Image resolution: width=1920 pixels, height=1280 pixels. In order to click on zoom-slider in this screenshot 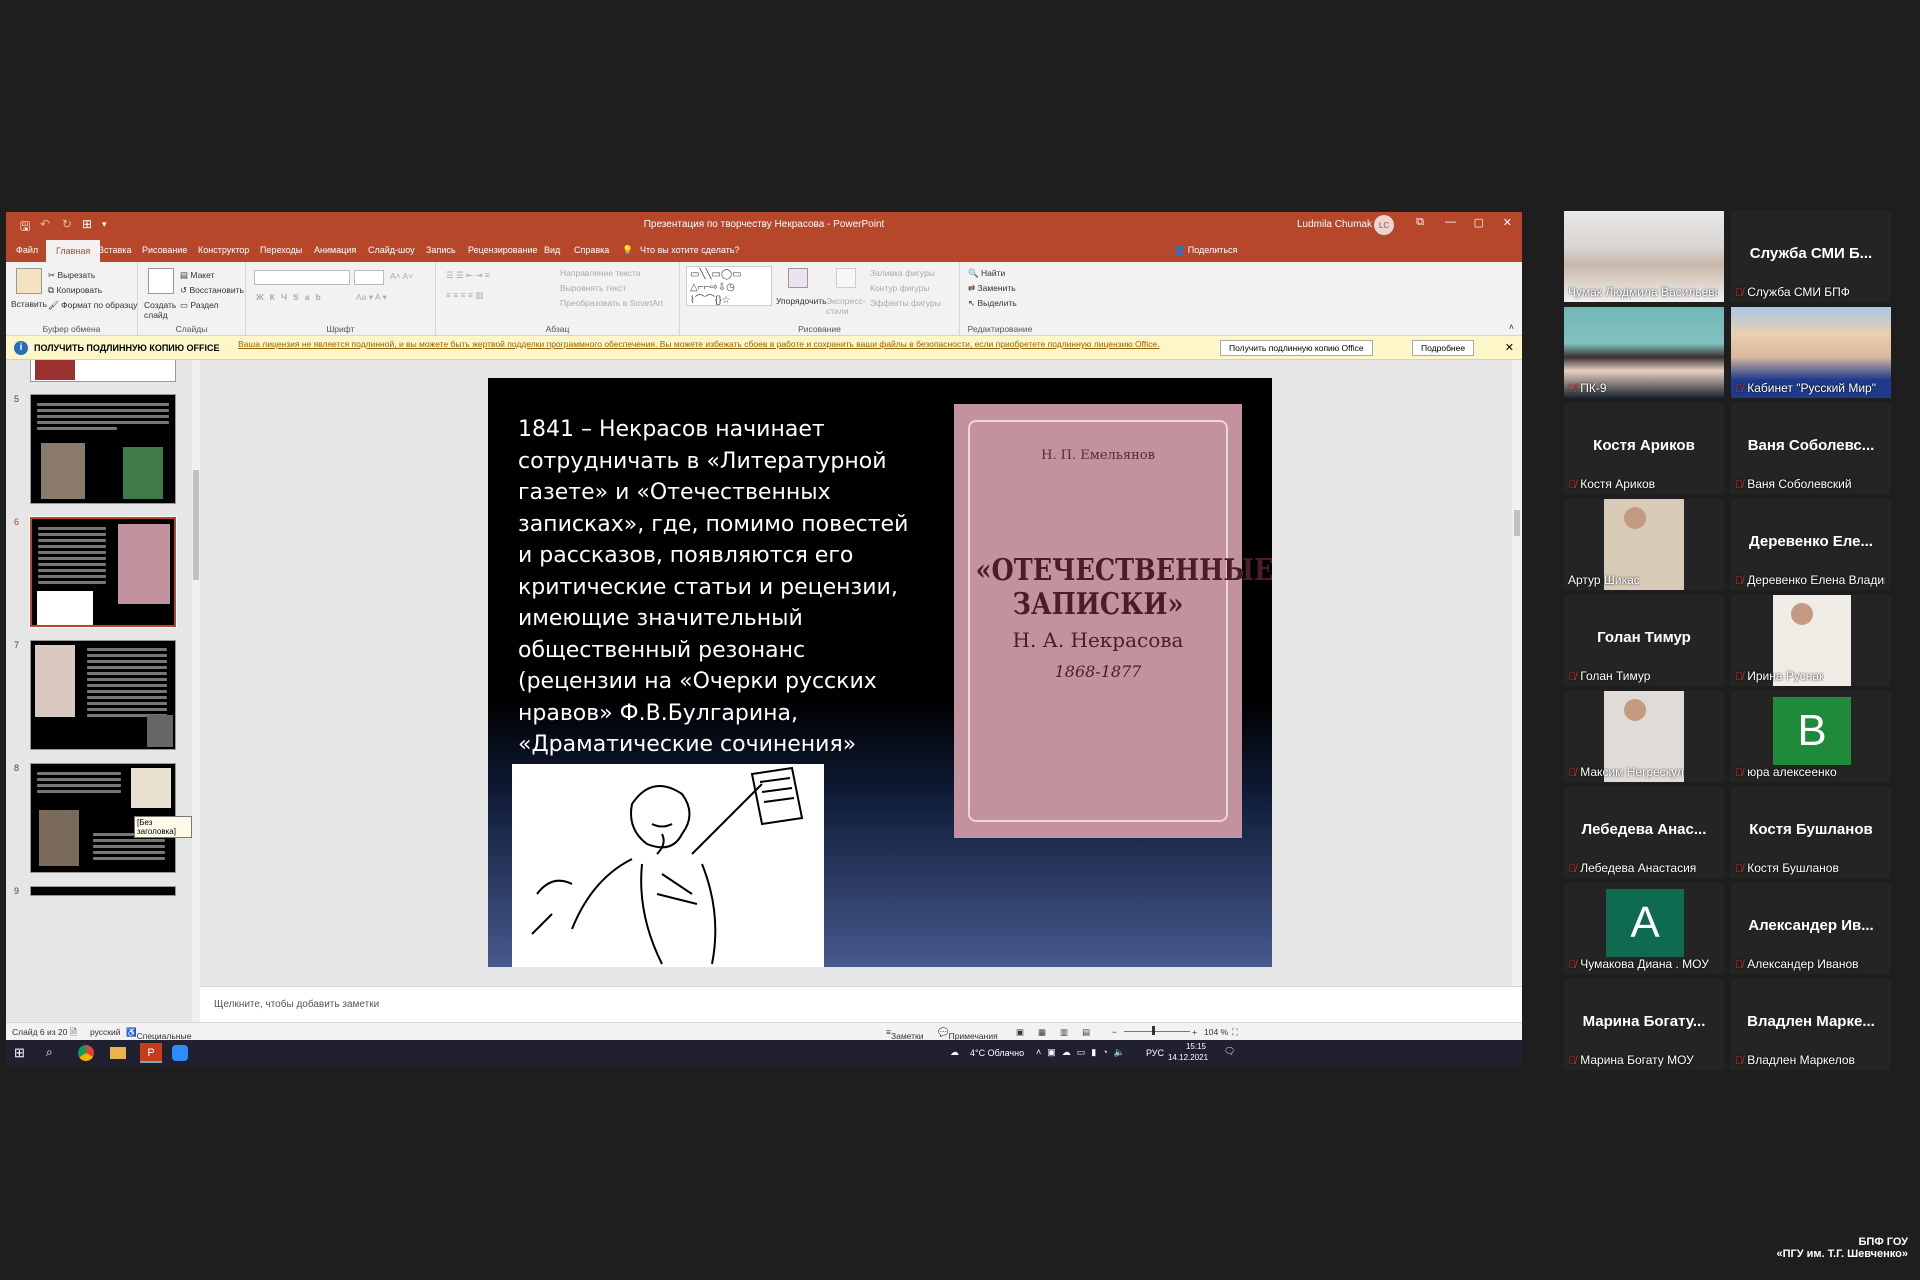, I will do `click(1157, 1031)`.